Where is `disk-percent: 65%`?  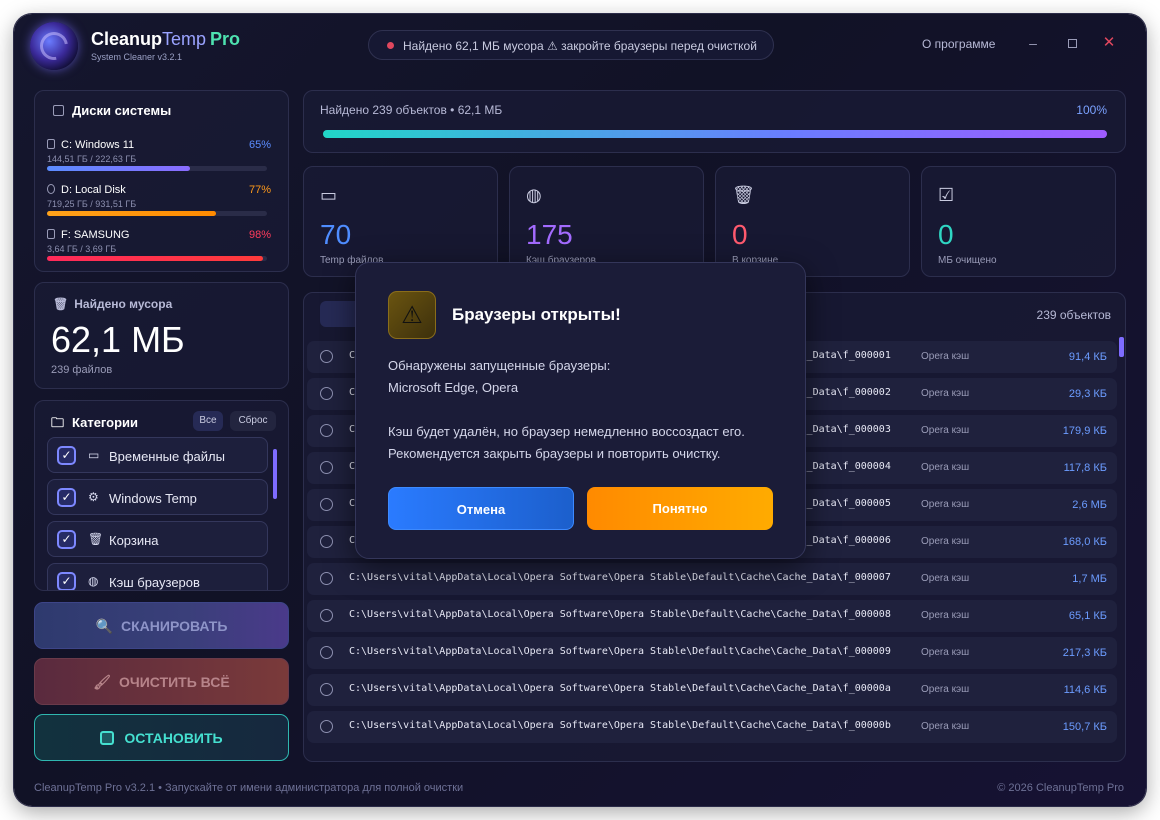 disk-percent: 65% is located at coordinates (259, 145).